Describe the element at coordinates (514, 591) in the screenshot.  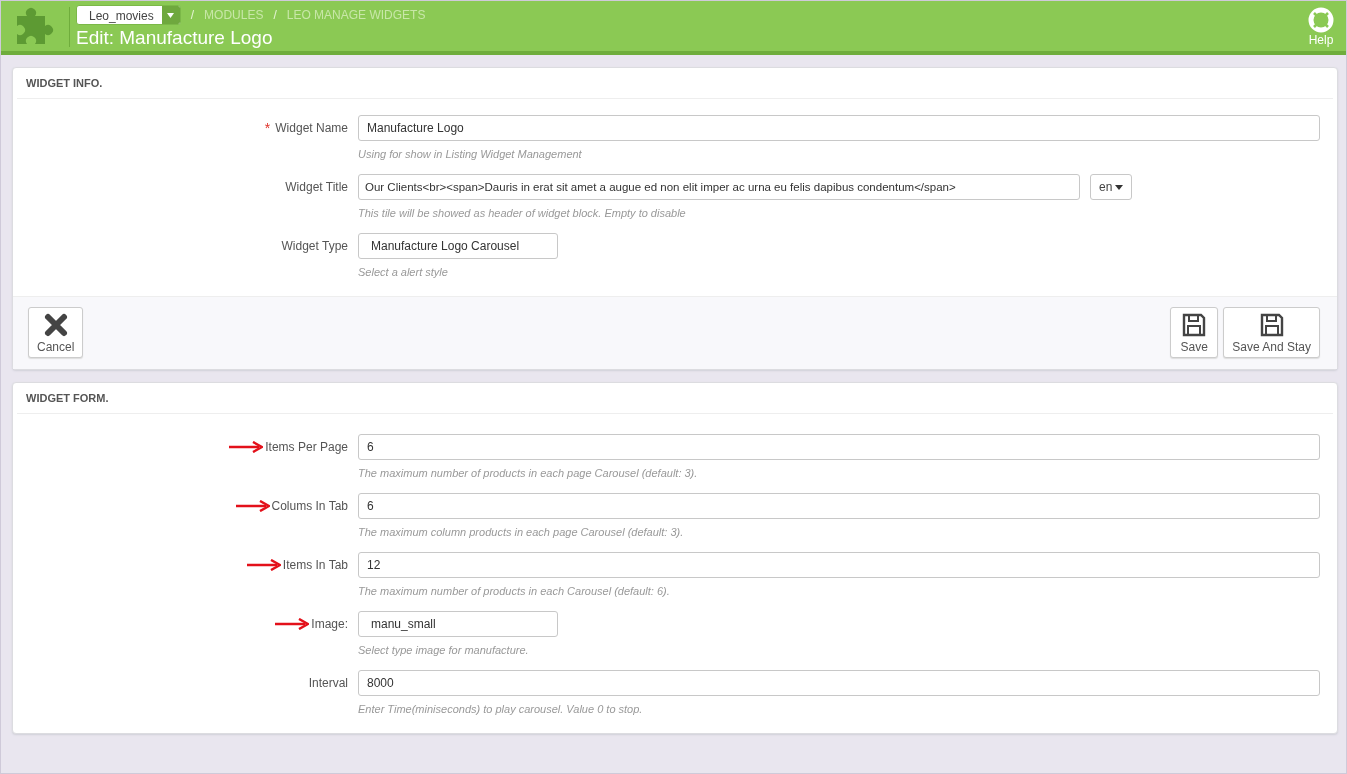
I see `help-text: The maximum number of products in each Carousel (default: 6).` at that location.